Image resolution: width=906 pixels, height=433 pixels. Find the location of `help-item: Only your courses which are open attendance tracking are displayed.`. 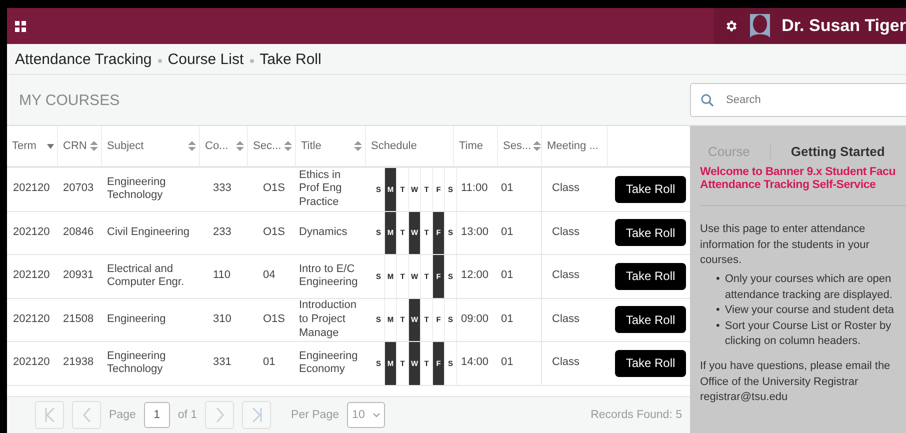

help-item: Only your courses which are open attendance tracking are displayed. is located at coordinates (808, 287).